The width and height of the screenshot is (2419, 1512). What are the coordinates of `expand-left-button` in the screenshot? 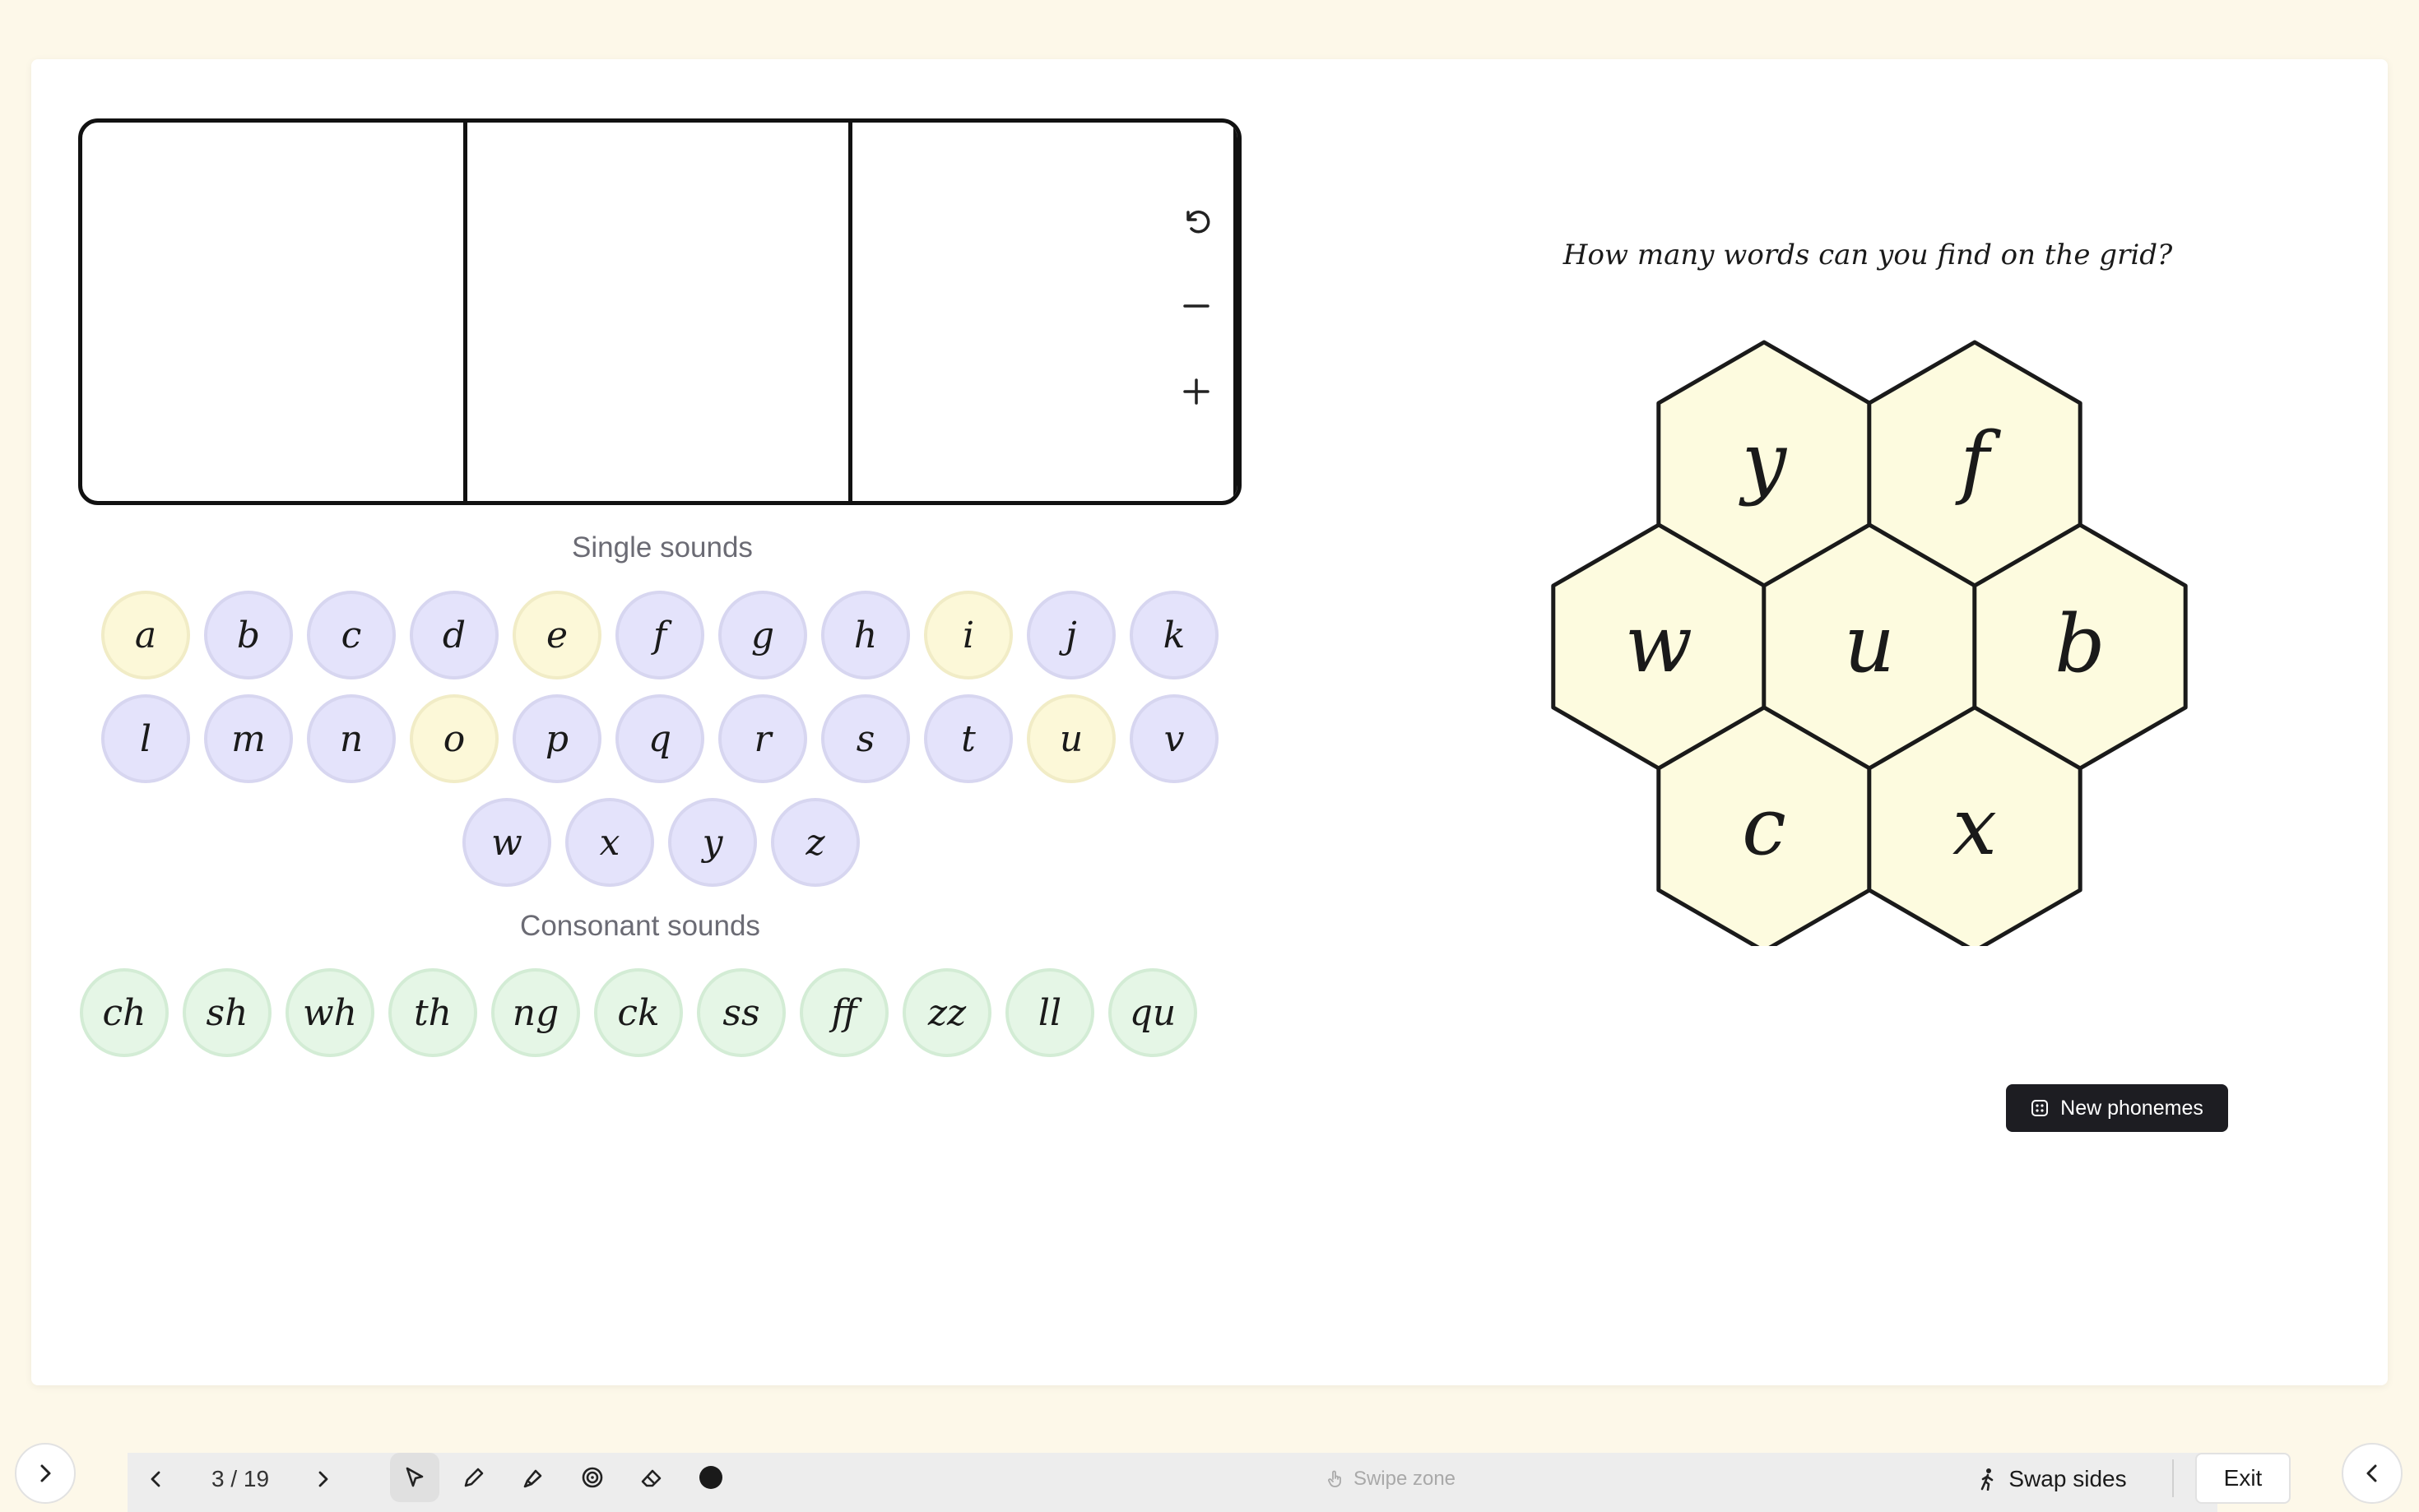 It's located at (45, 1473).